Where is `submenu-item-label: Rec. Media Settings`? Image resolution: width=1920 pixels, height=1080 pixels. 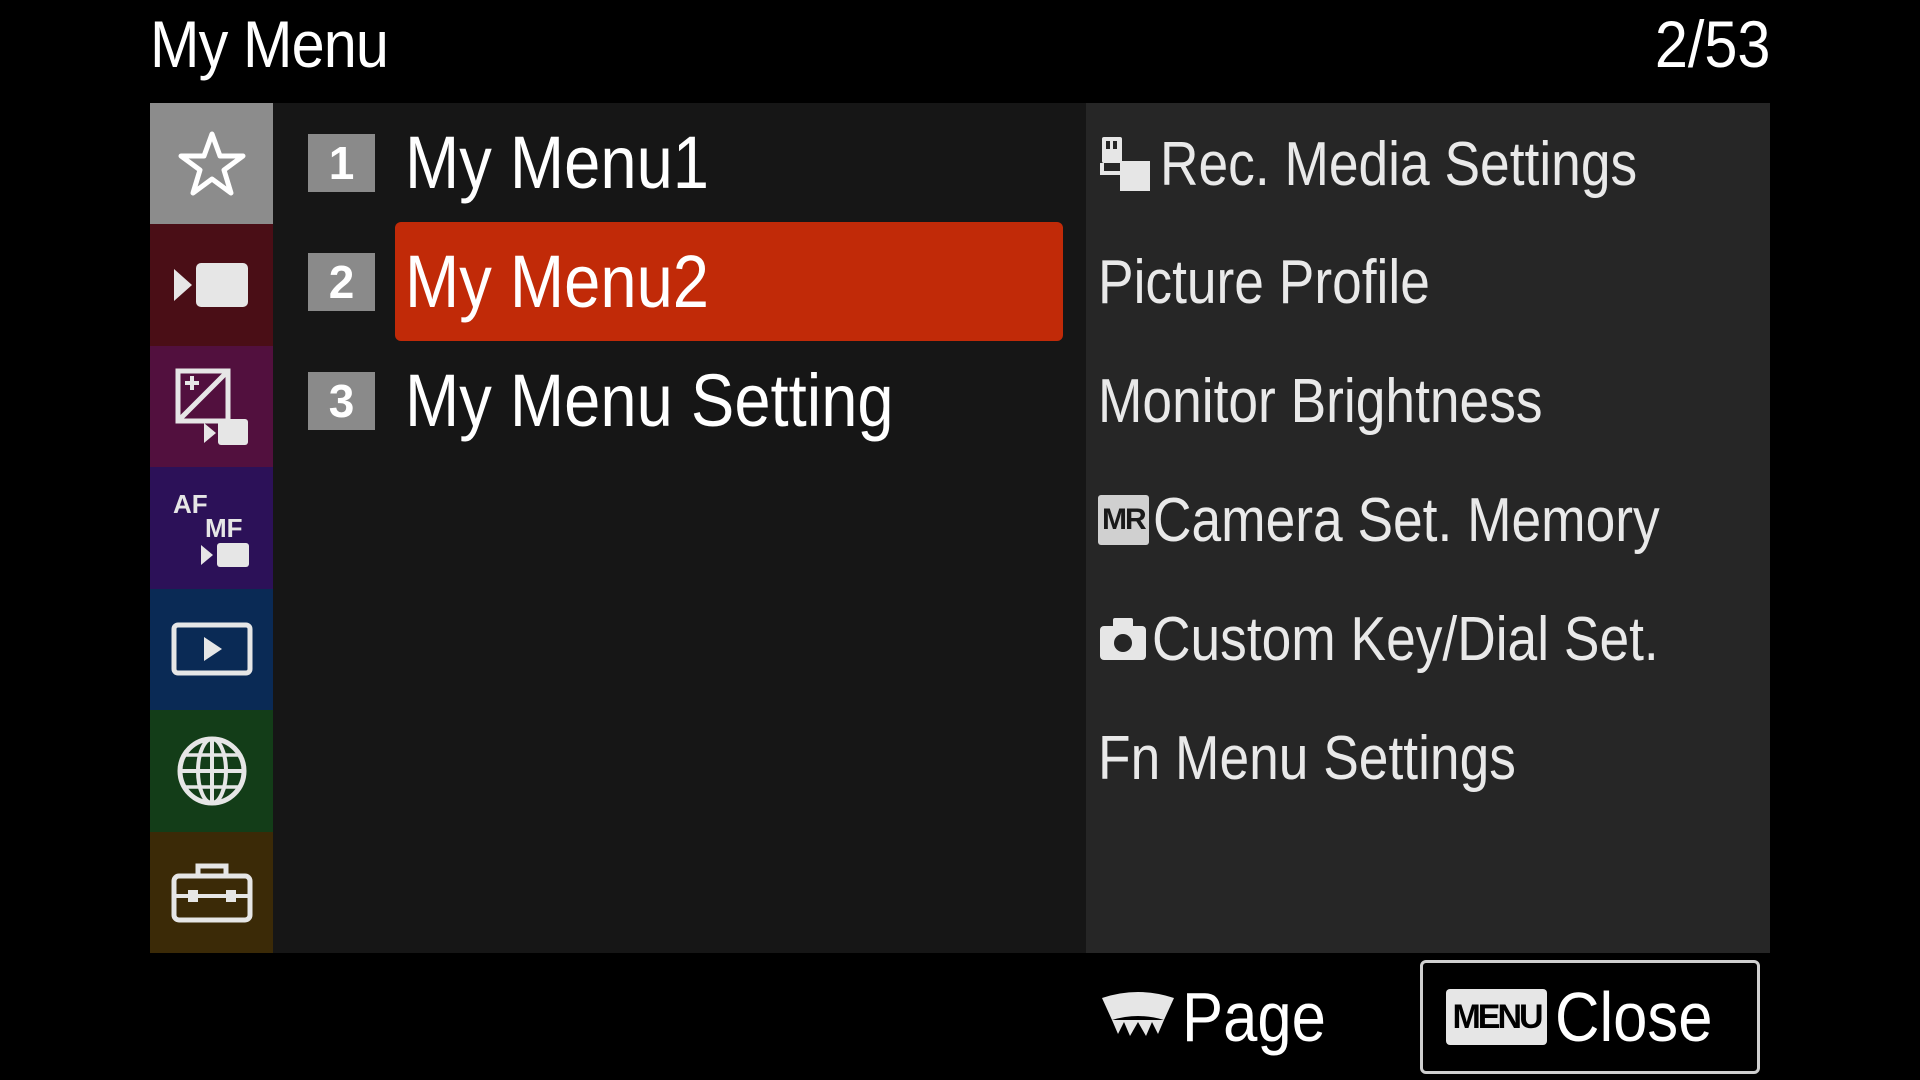 submenu-item-label: Rec. Media Settings is located at coordinates (1399, 164).